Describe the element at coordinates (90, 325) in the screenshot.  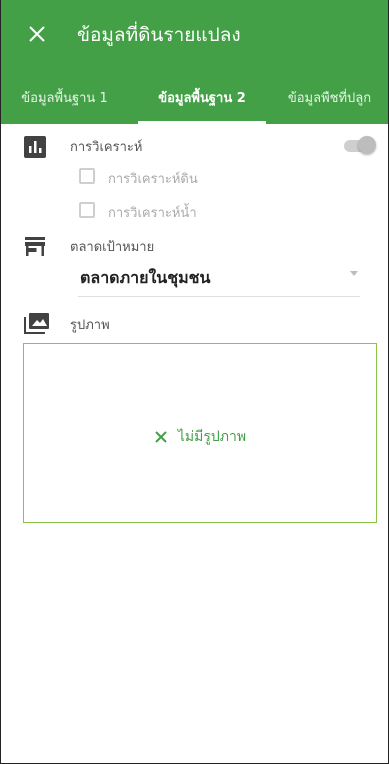
I see `photos-label: รูปภาพ` at that location.